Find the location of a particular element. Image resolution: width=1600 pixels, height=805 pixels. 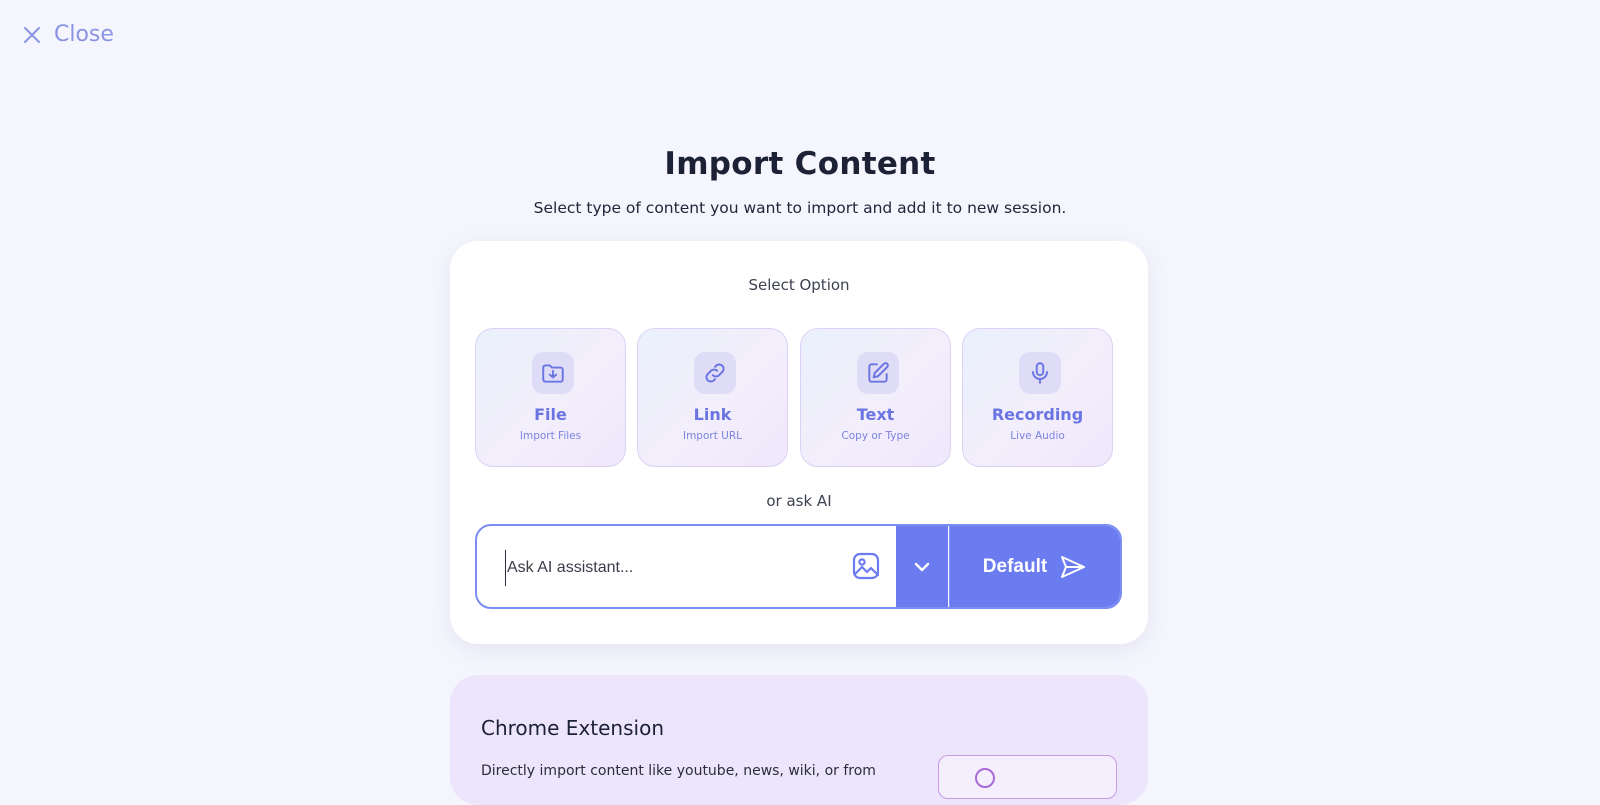

folder-download-icon is located at coordinates (553, 373).